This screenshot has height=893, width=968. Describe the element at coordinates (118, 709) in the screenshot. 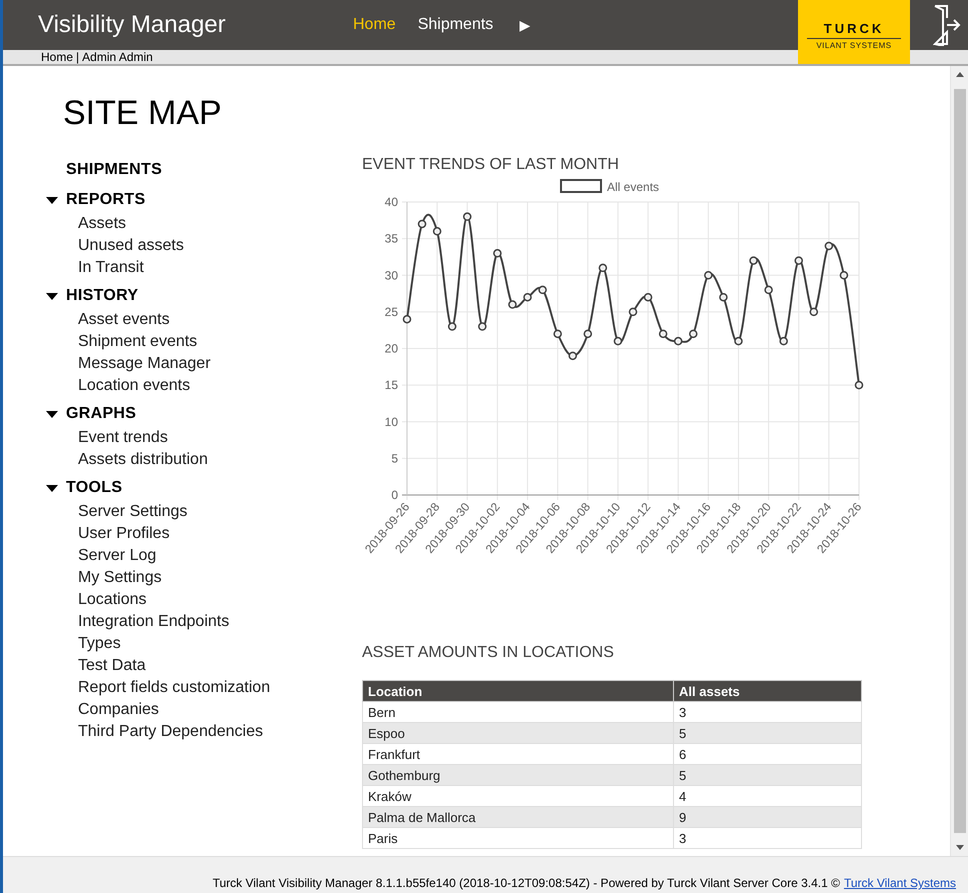

I see `sitemap-link: Companies` at that location.